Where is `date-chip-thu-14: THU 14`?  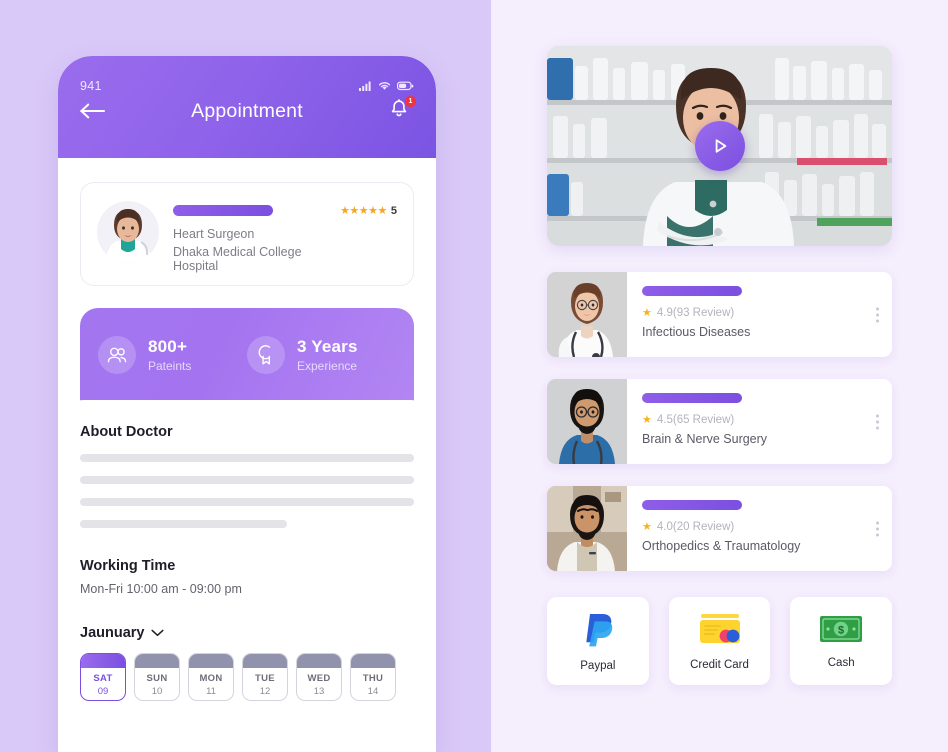
date-chip-thu-14: THU 14 is located at coordinates (373, 677).